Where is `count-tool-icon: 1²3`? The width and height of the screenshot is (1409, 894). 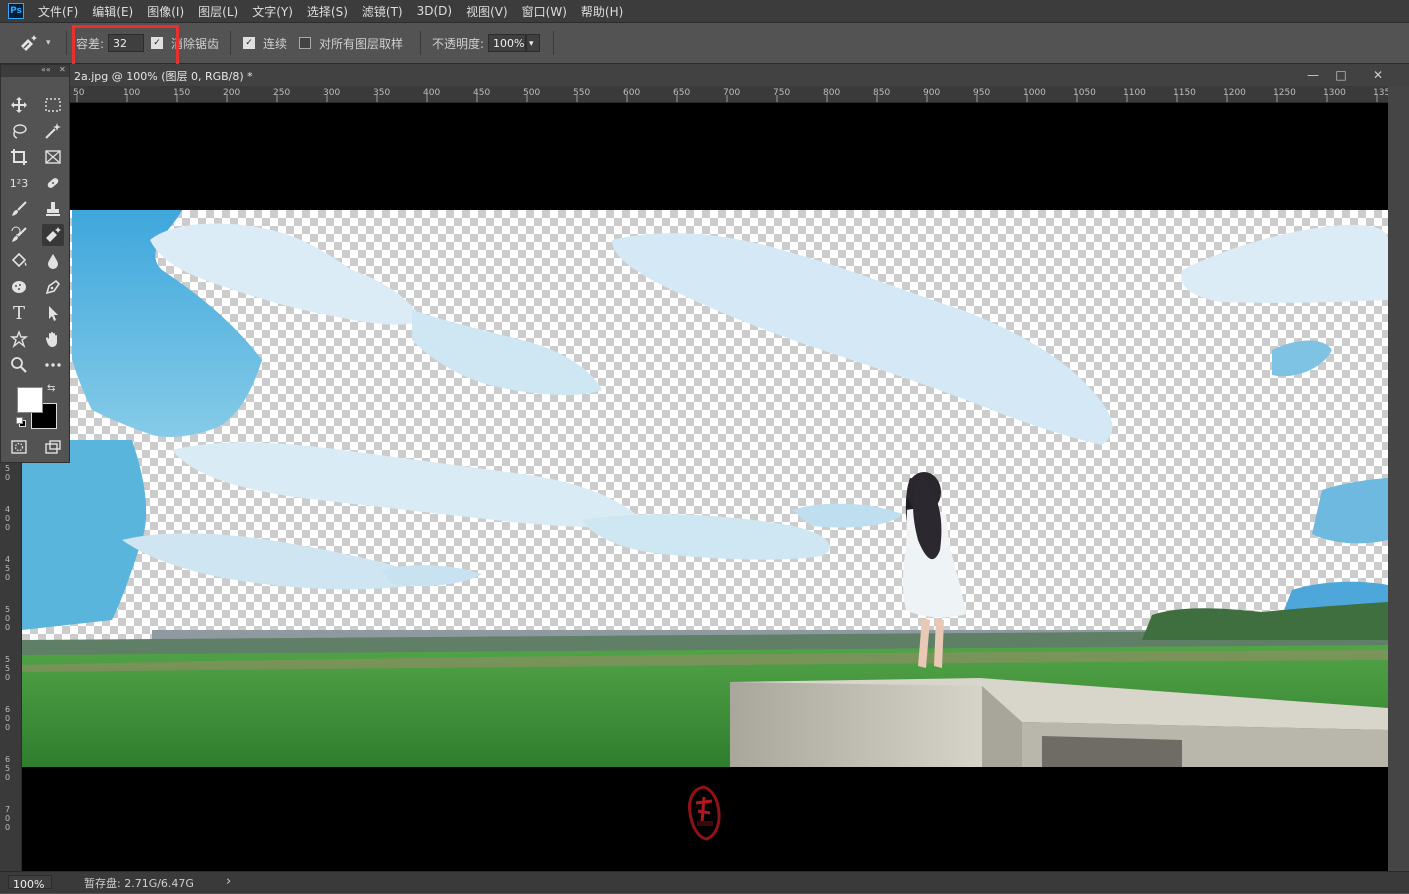
count-tool-icon: 1²3 is located at coordinates (19, 183).